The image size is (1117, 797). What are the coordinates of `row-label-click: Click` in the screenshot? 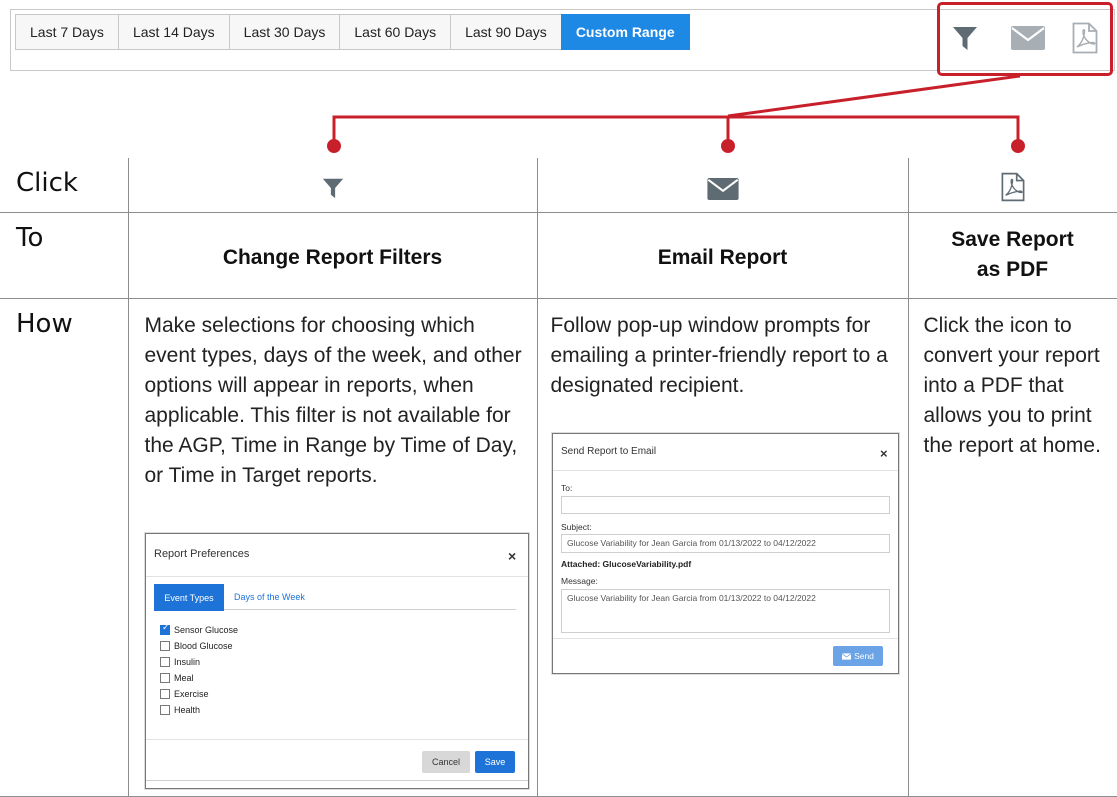 It's located at (64, 185).